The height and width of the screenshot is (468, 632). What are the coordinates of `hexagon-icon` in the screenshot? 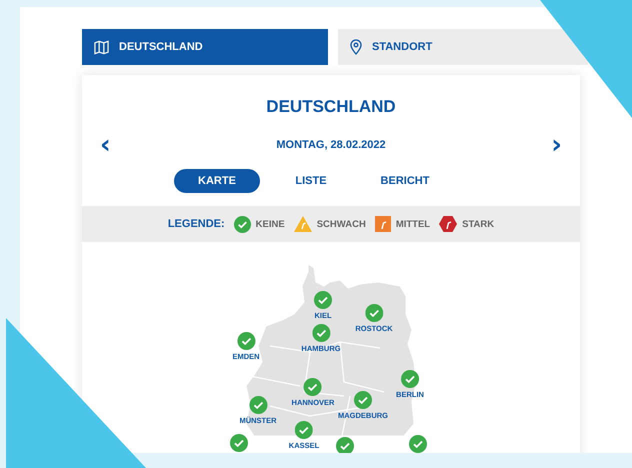 It's located at (448, 224).